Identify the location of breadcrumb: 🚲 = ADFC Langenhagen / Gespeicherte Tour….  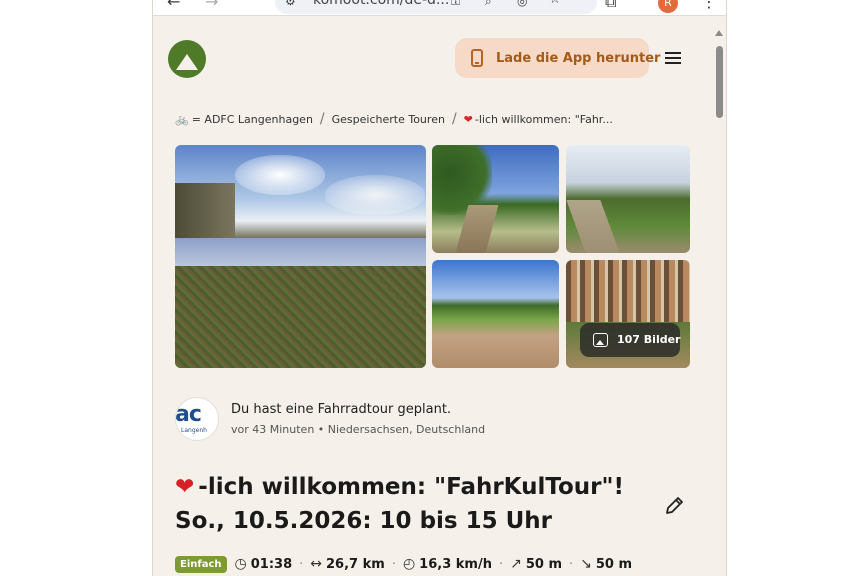
(394, 119).